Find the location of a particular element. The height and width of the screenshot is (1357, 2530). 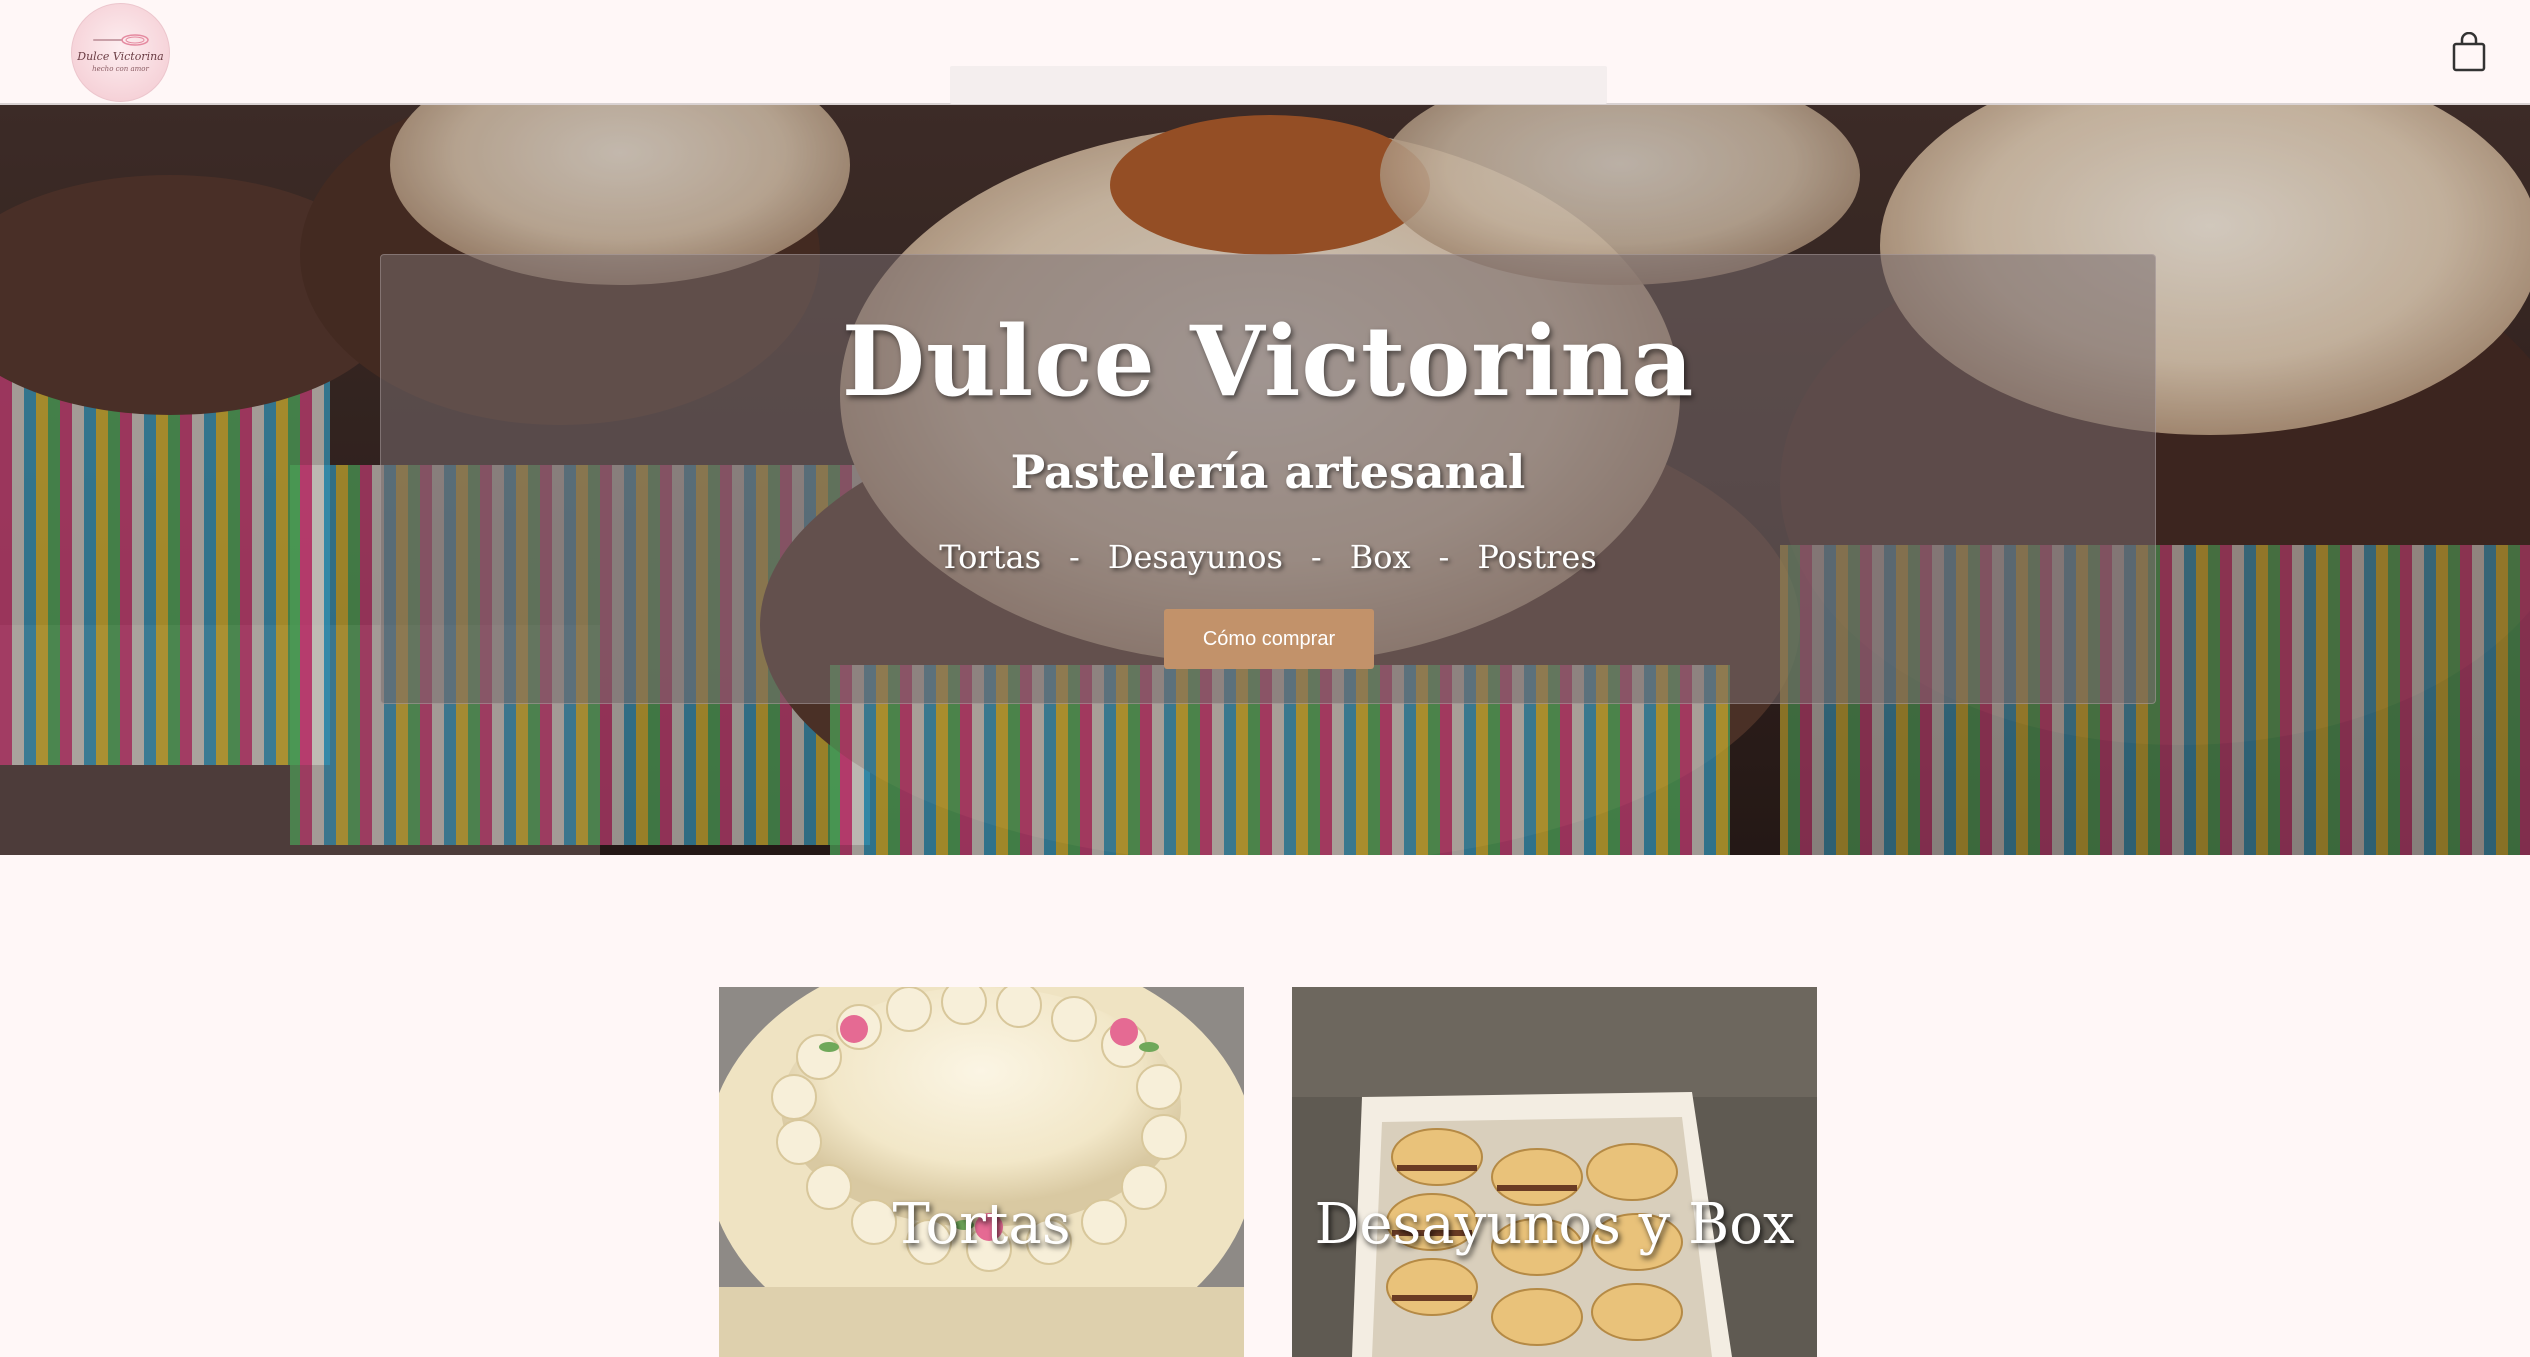

hero-title: Dulce Victorina is located at coordinates (1268, 361).